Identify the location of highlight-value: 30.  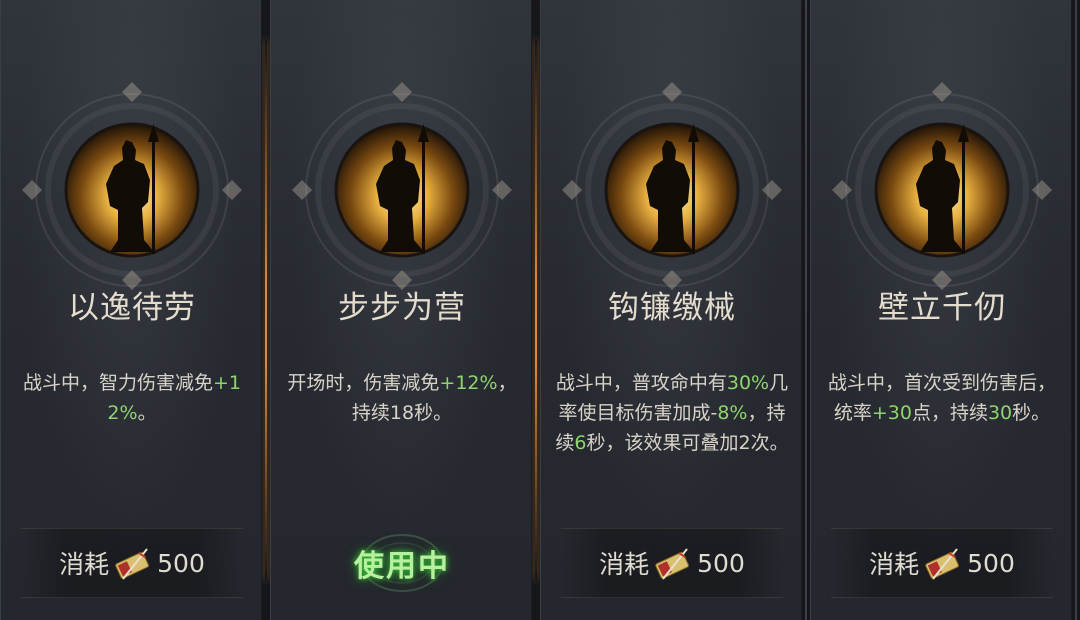
(1000, 413).